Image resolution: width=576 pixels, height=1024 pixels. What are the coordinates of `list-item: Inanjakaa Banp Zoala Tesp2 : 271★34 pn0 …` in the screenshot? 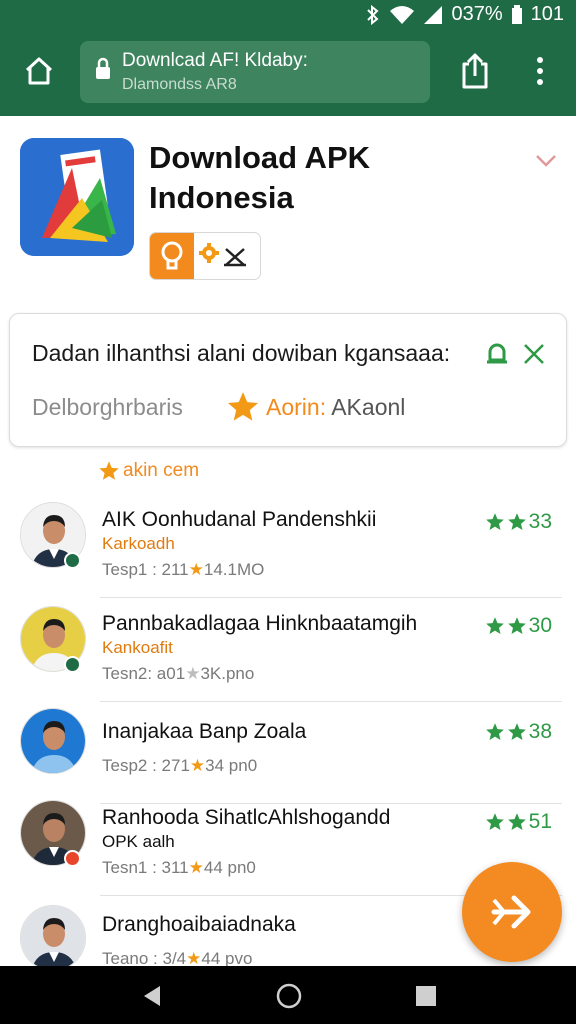 It's located at (288, 755).